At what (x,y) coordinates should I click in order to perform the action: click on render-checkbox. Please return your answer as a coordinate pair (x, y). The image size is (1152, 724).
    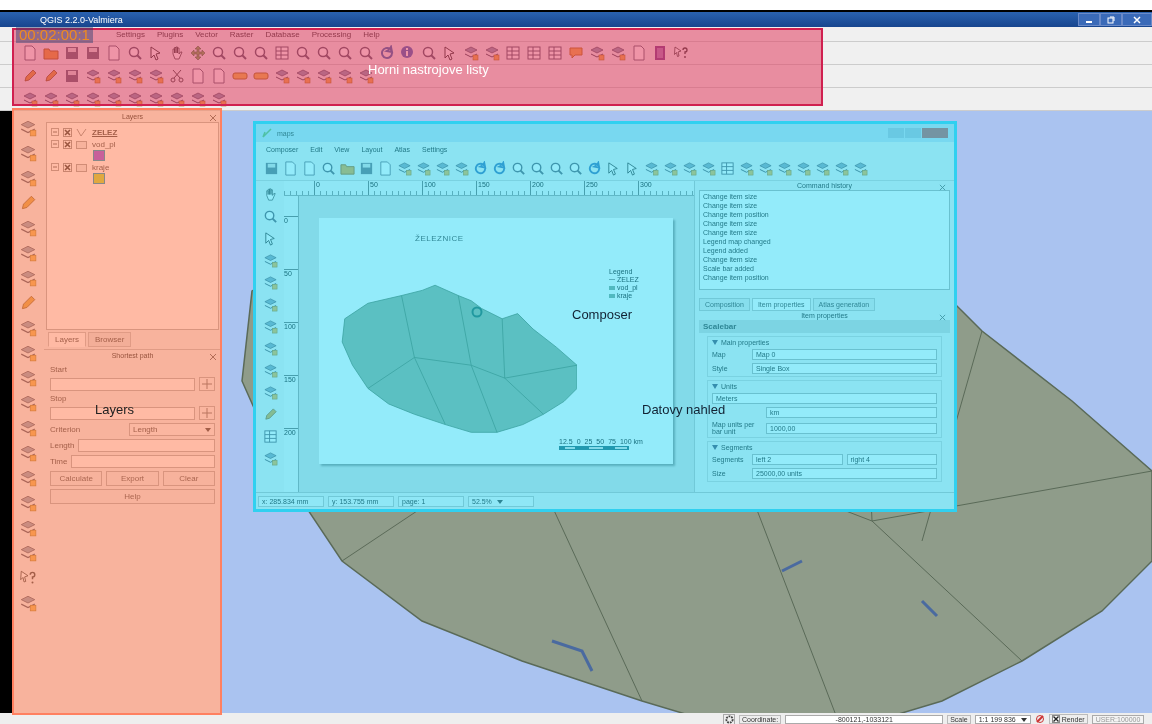
    Looking at the image, I should click on (1055, 719).